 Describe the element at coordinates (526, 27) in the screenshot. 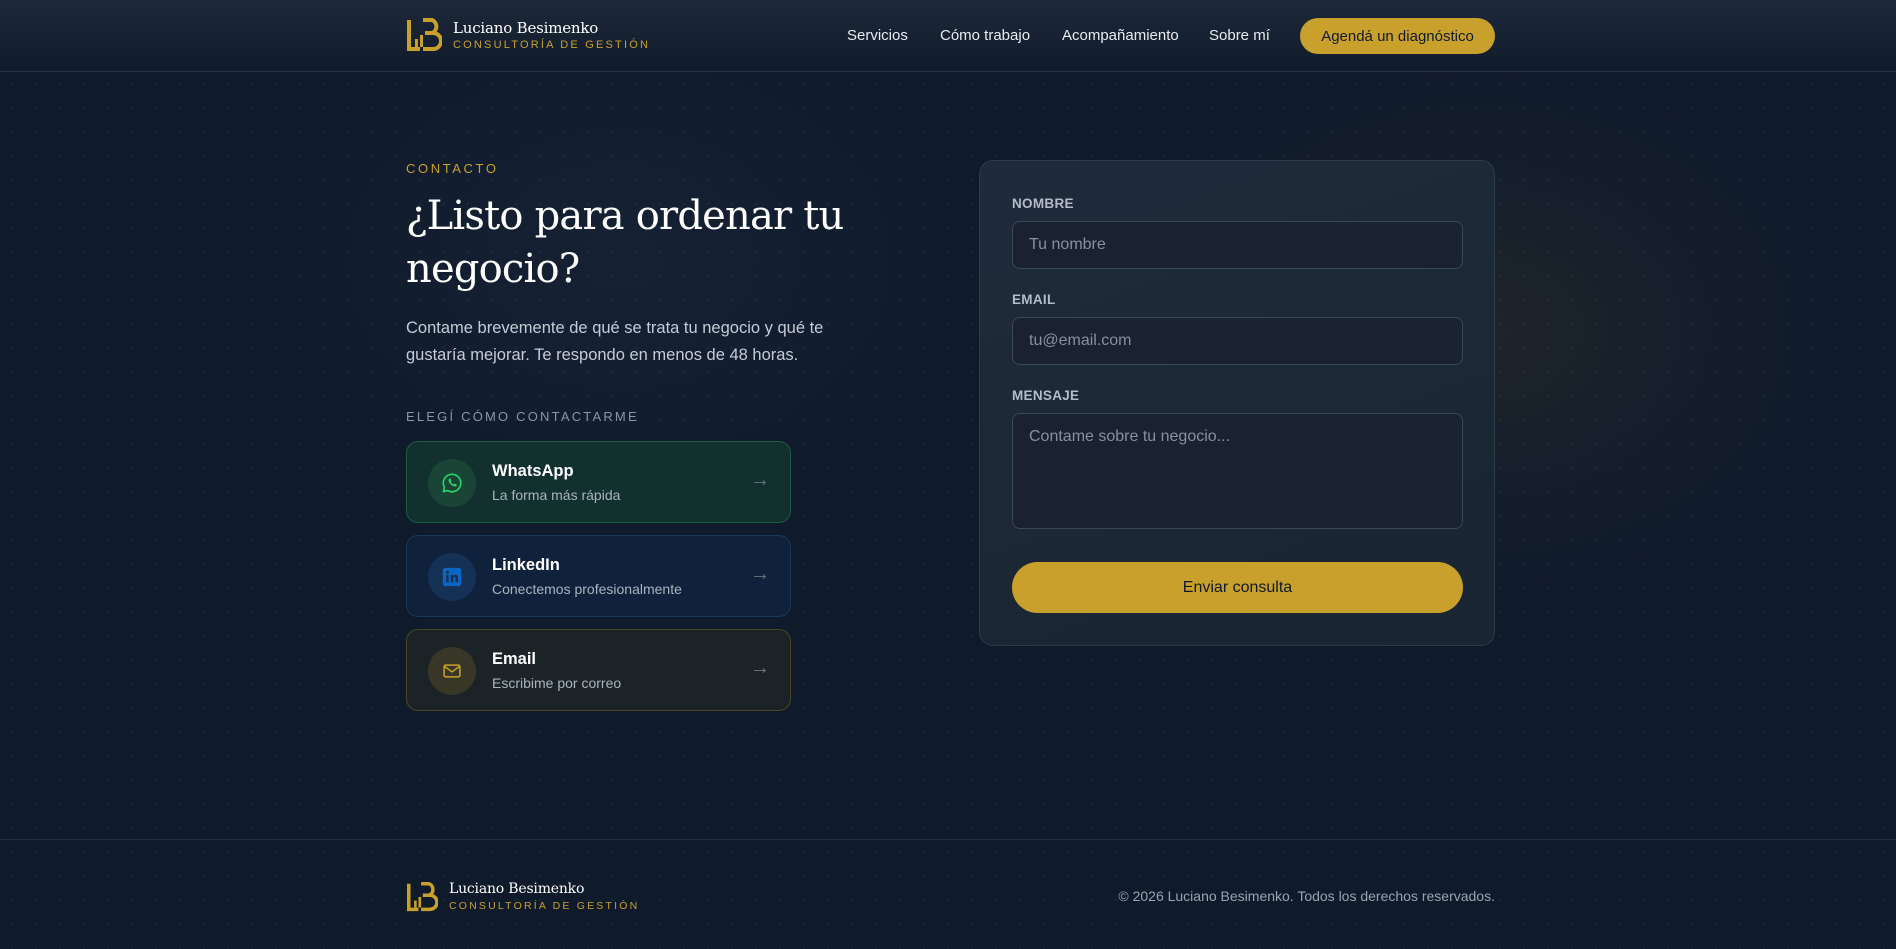

I see `brand-name: Luciano Besimenko` at that location.